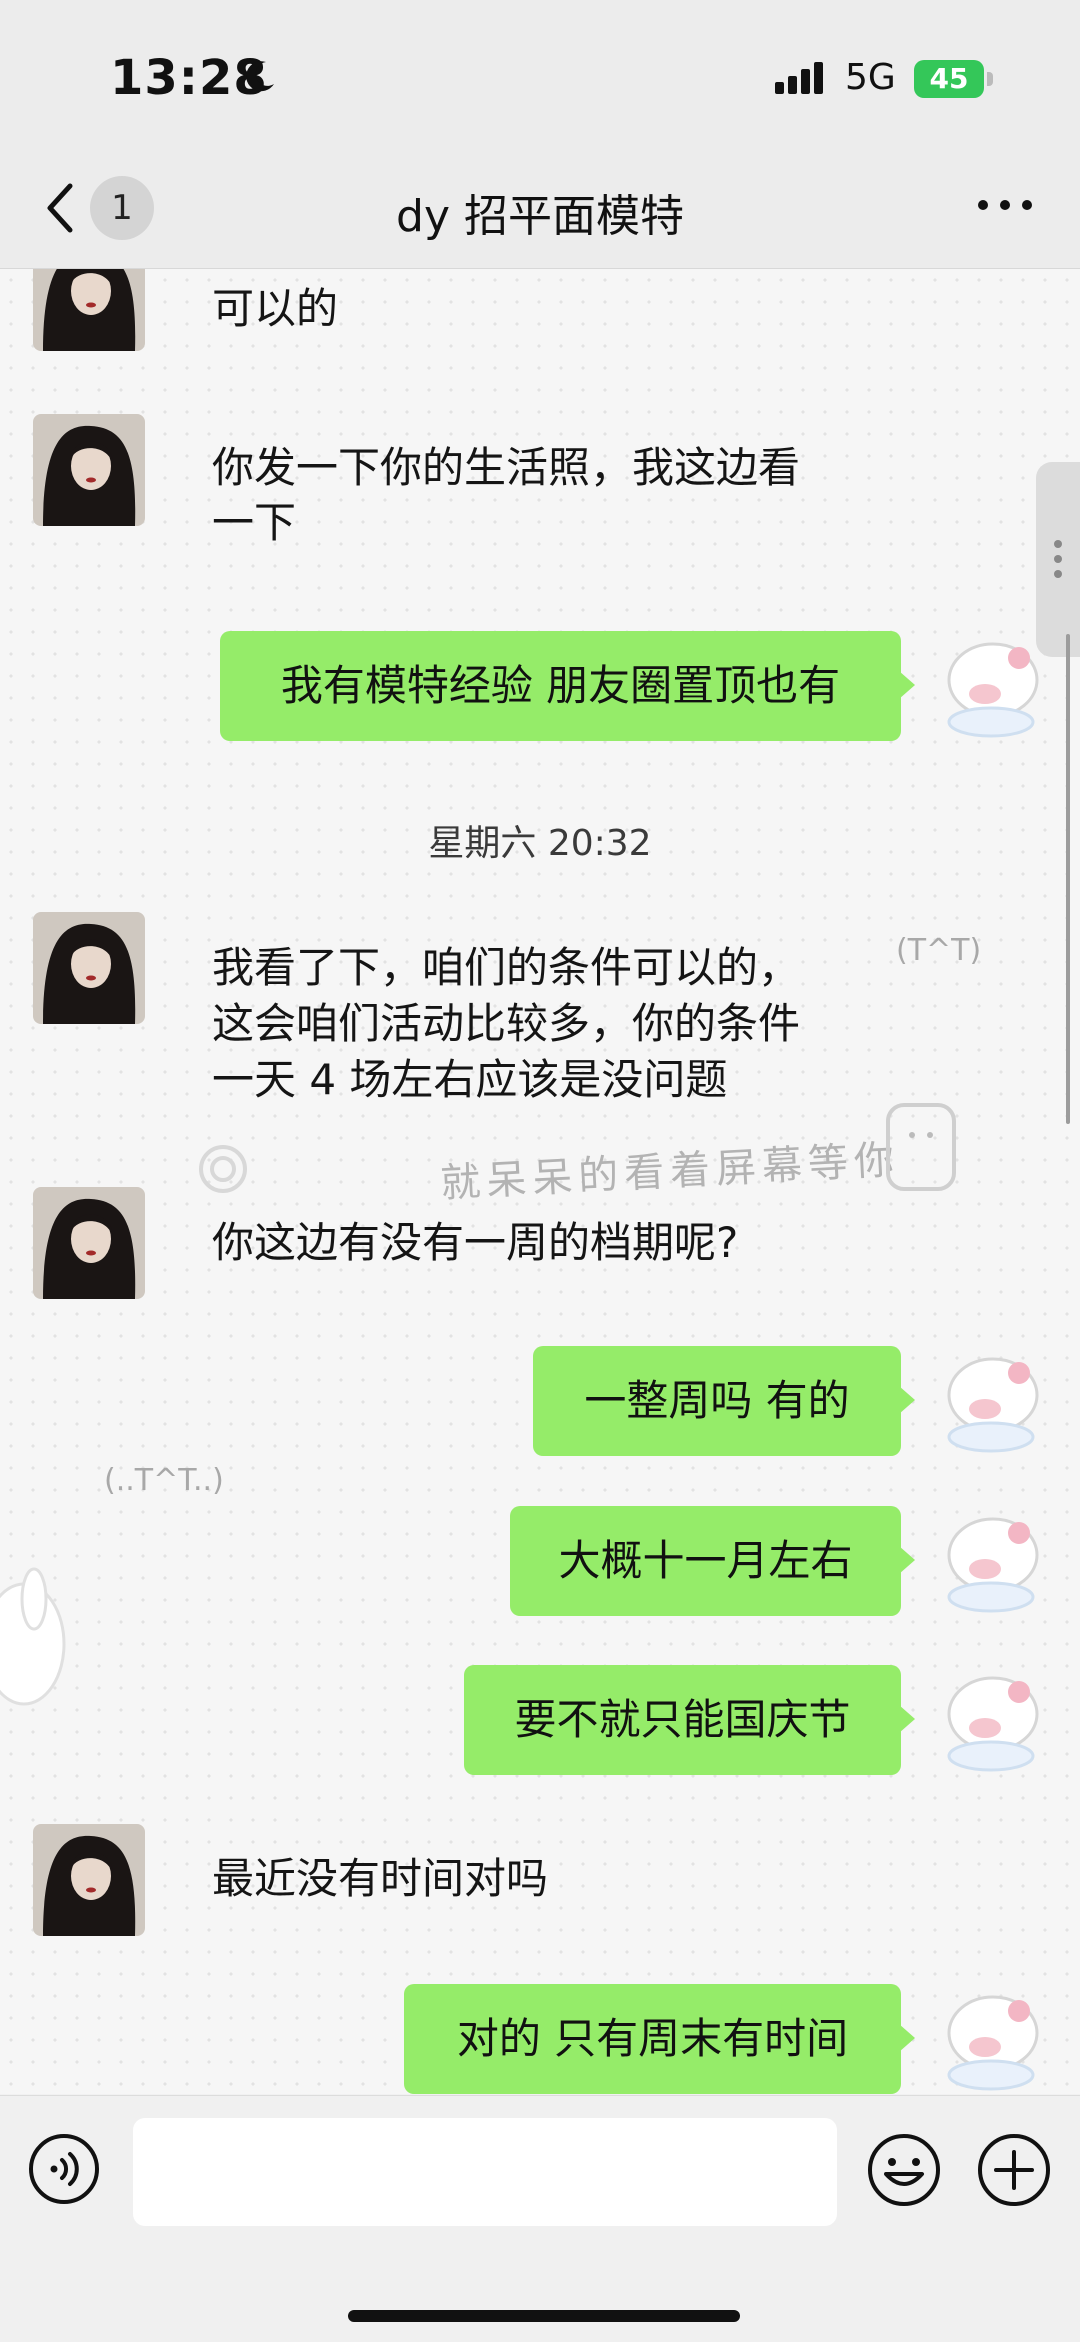 The height and width of the screenshot is (2342, 1080). What do you see at coordinates (799, 78) in the screenshot?
I see `signal-icon` at bounding box center [799, 78].